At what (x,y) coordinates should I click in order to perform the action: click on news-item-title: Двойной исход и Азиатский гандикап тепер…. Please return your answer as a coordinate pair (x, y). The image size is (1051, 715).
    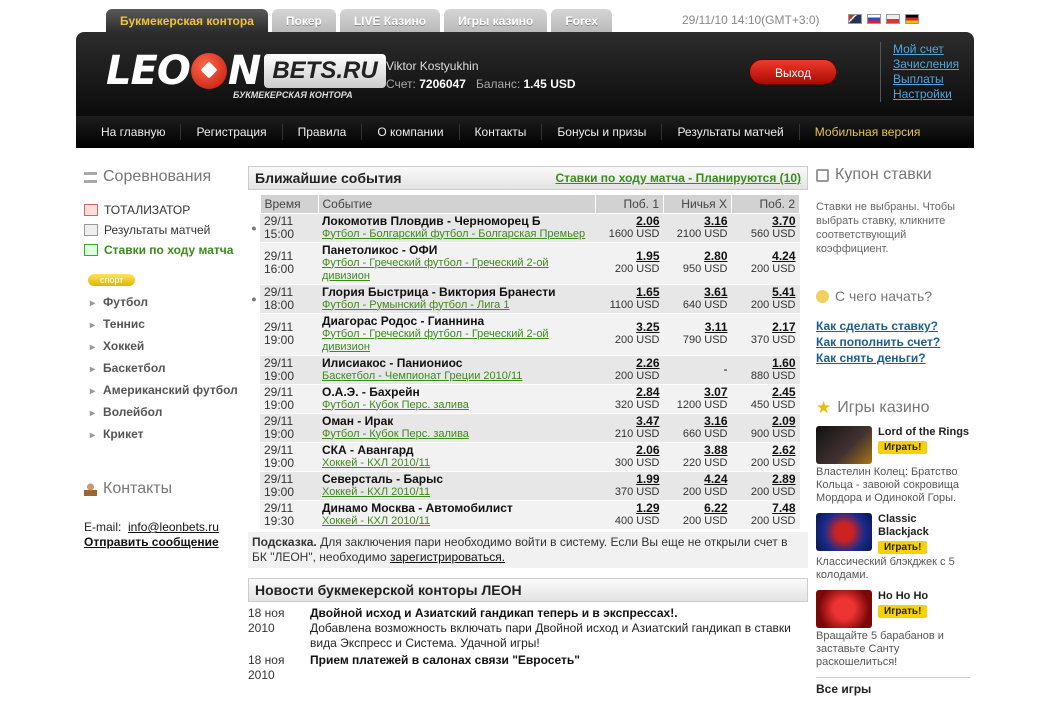
    Looking at the image, I should click on (559, 613).